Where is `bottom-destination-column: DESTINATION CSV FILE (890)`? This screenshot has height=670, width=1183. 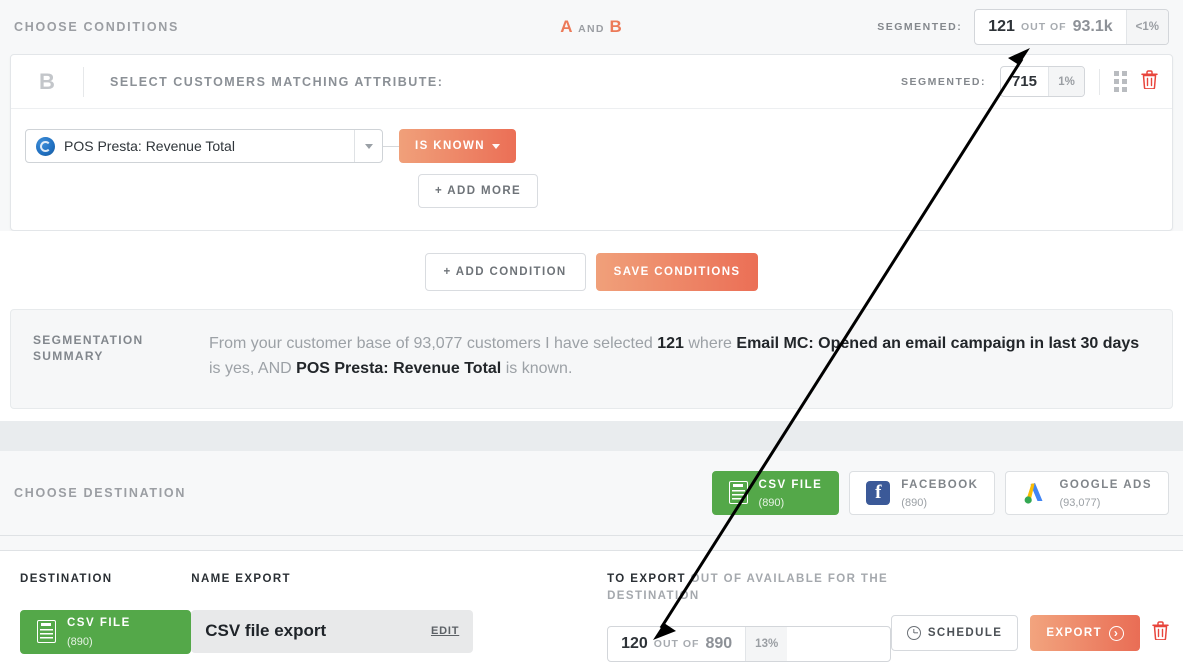 bottom-destination-column: DESTINATION CSV FILE (890) is located at coordinates (106, 612).